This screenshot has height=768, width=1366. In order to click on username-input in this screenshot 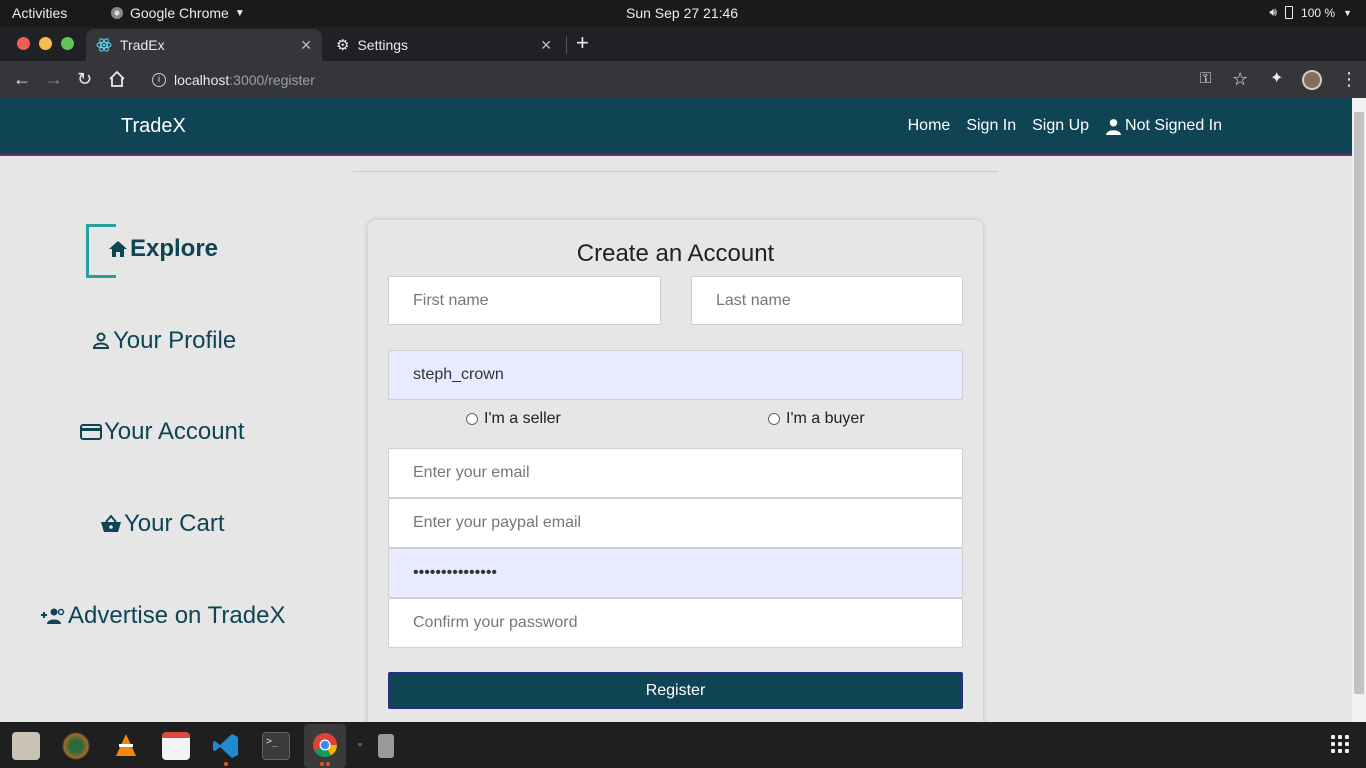, I will do `click(675, 375)`.